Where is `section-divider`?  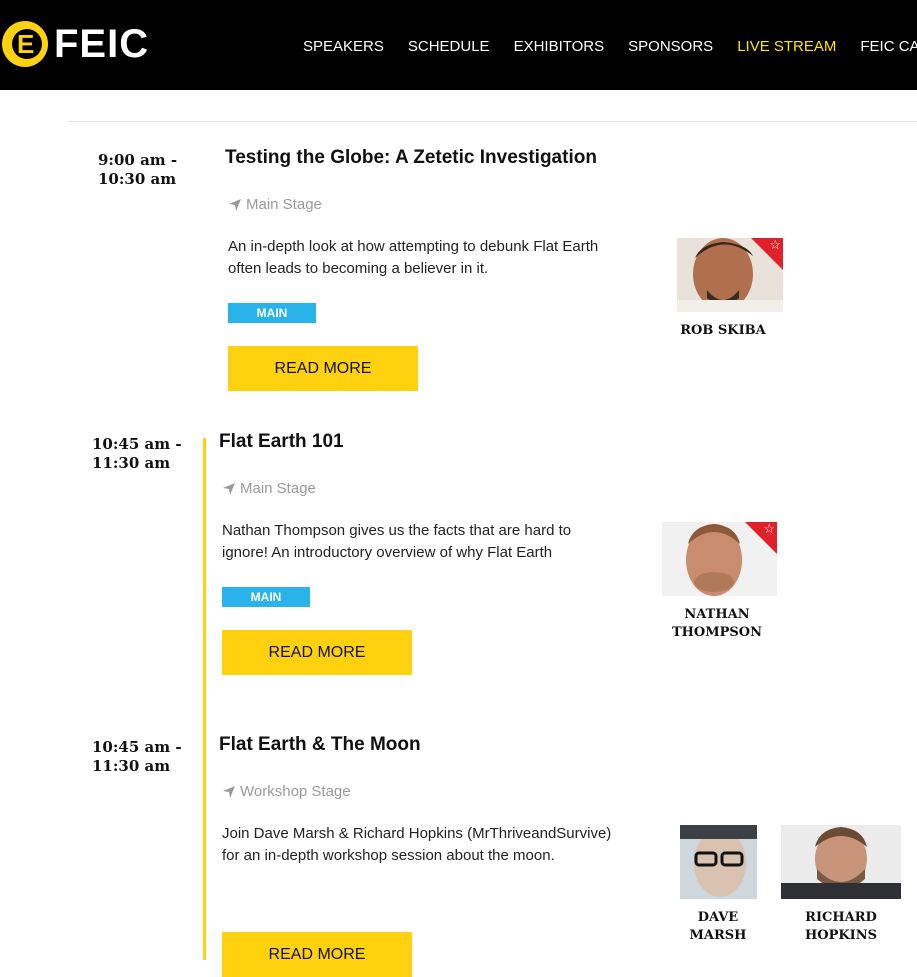 section-divider is located at coordinates (492, 121).